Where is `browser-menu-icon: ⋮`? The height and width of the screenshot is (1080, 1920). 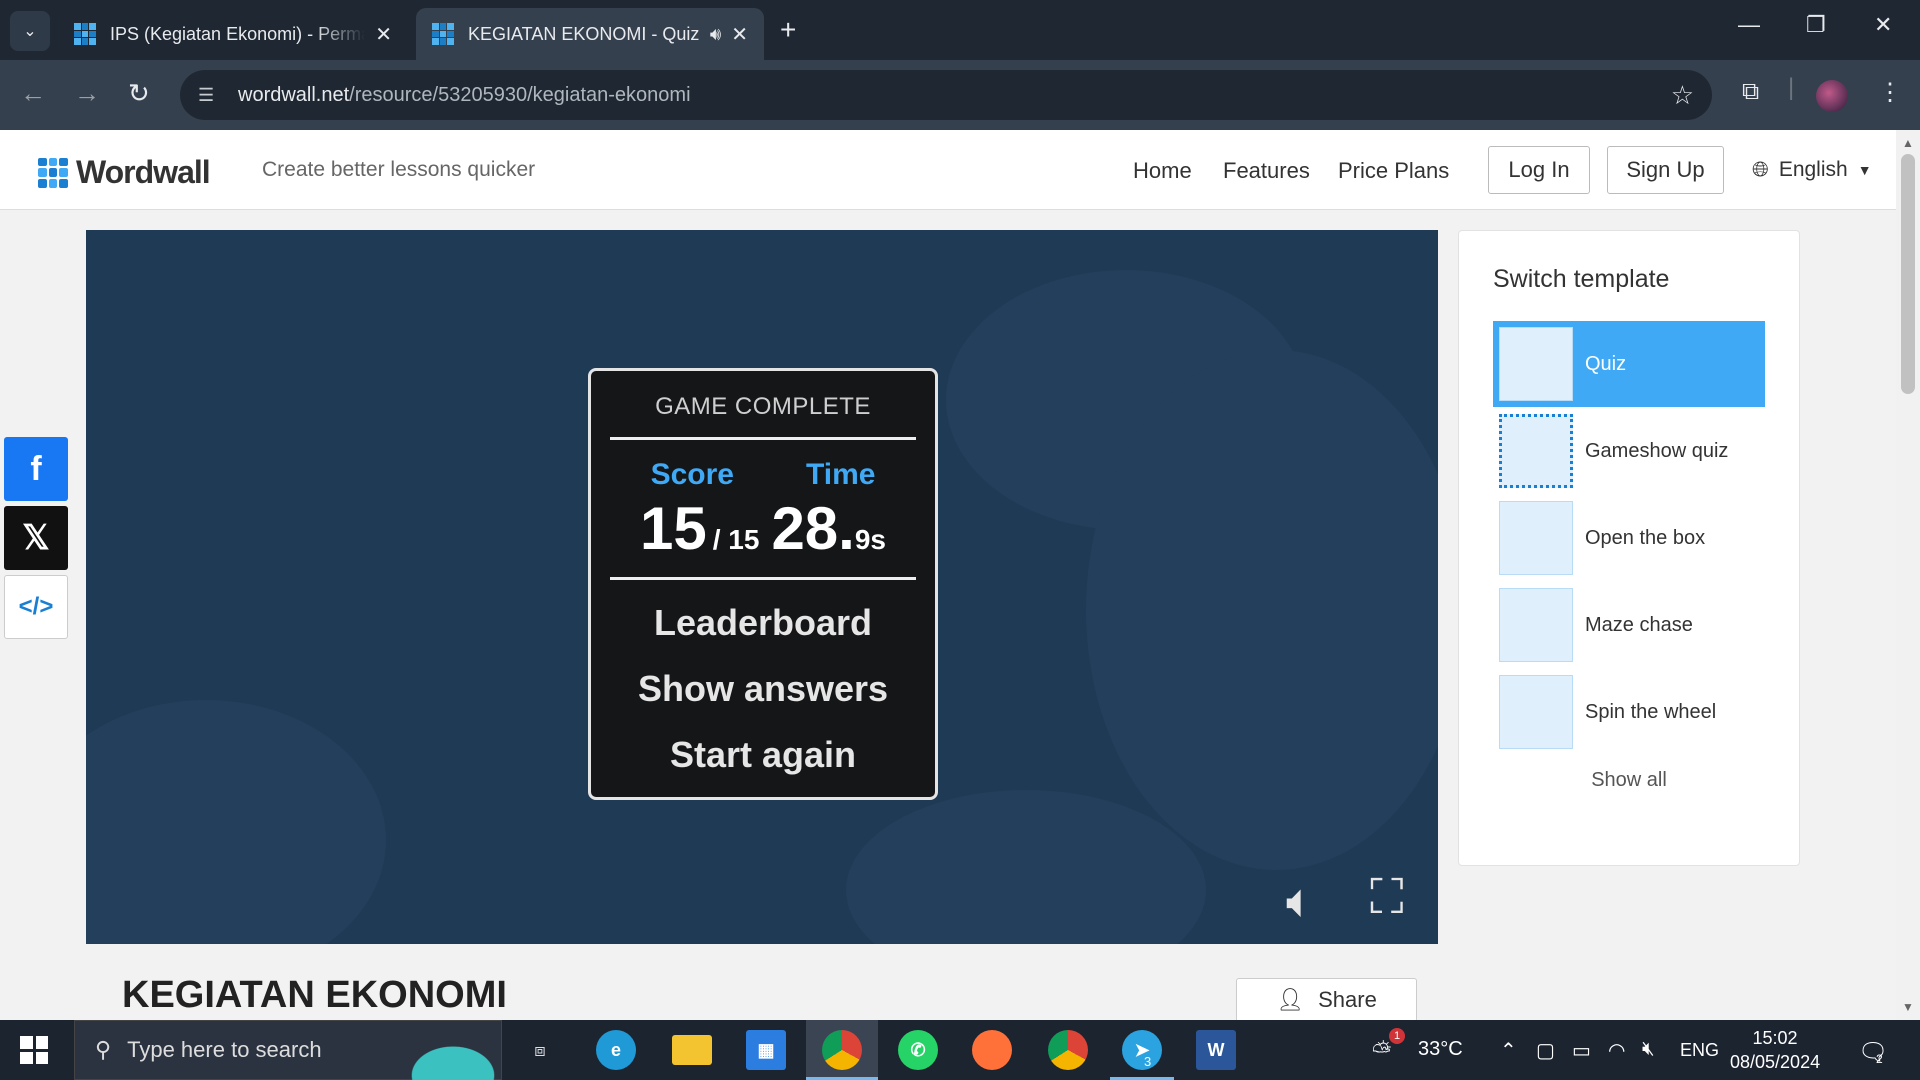 browser-menu-icon: ⋮ is located at coordinates (1890, 92).